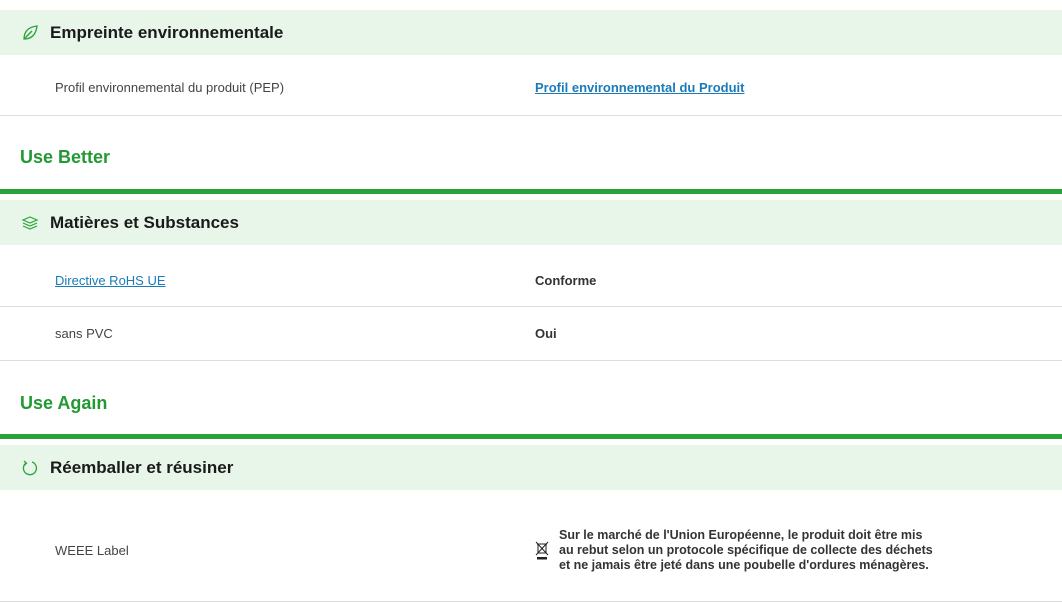  What do you see at coordinates (639, 87) in the screenshot?
I see `pep-link: Profil environnemental du Produit` at bounding box center [639, 87].